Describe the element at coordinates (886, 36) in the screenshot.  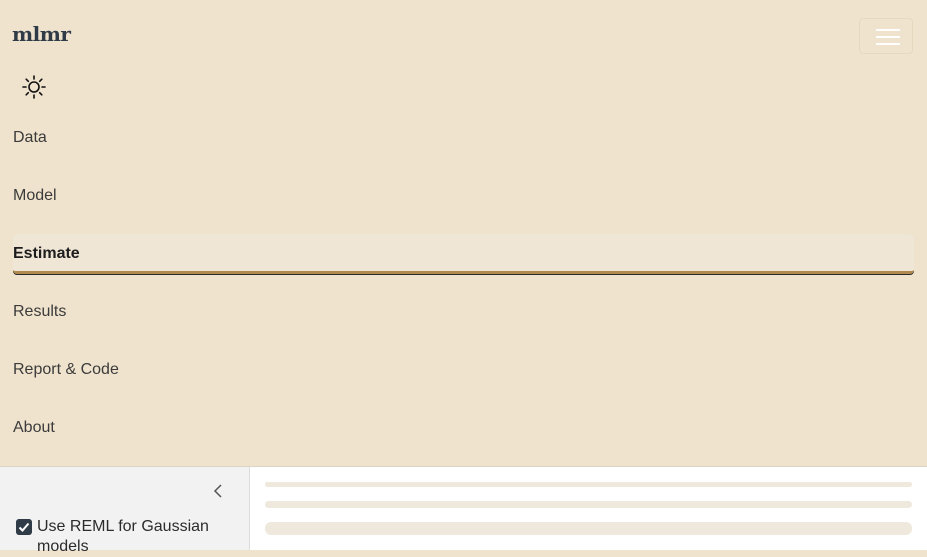
I see `menu-toggle-button` at that location.